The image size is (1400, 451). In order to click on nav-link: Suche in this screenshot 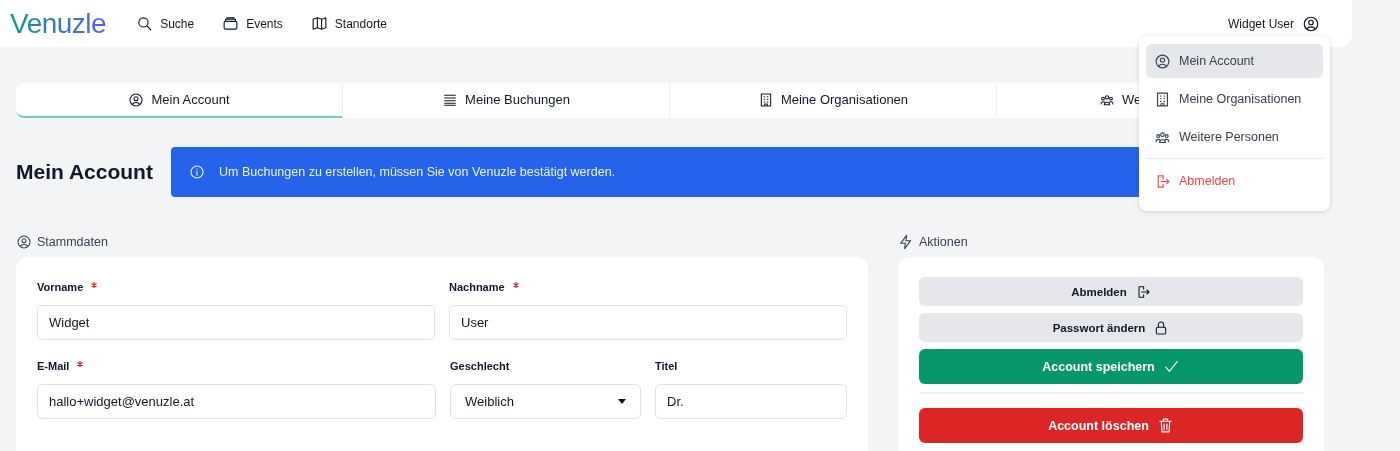, I will do `click(165, 23)`.